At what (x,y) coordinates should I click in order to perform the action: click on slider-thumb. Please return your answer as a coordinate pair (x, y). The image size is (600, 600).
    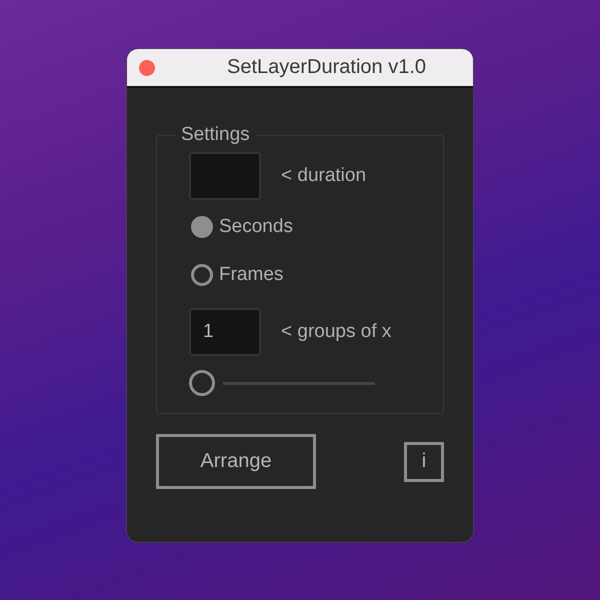
    Looking at the image, I should click on (202, 383).